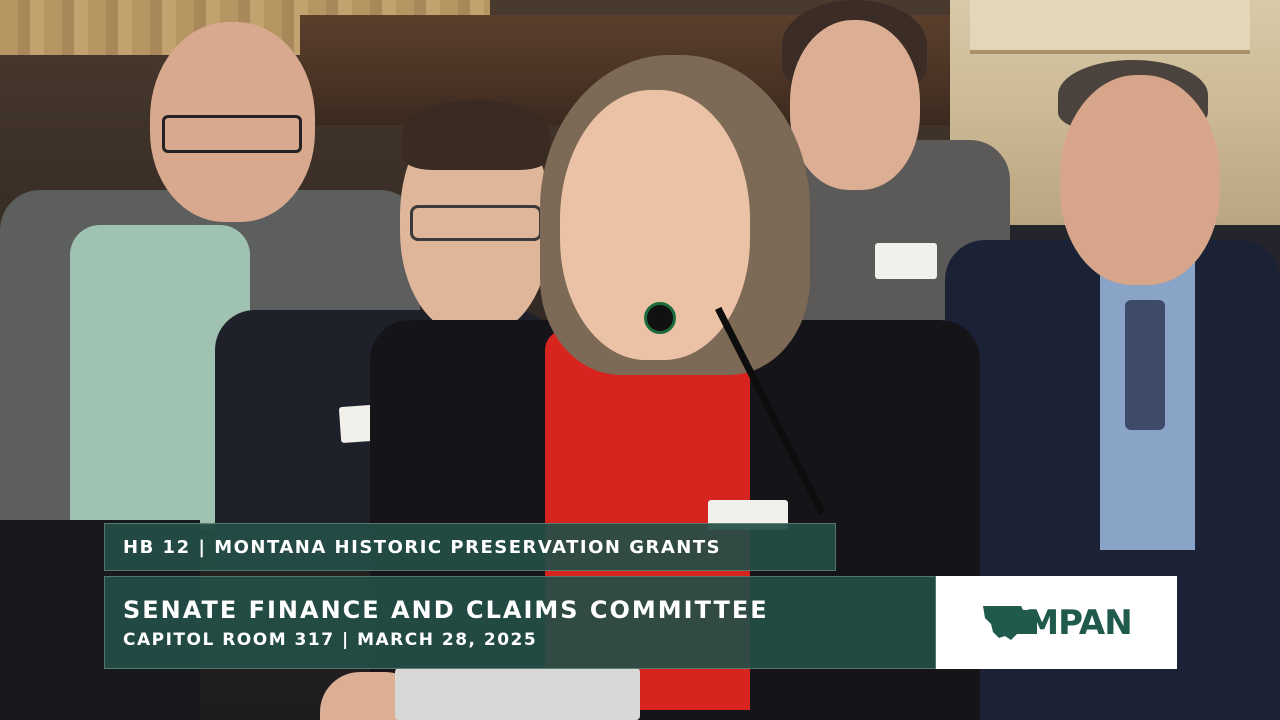 Image resolution: width=1280 pixels, height=720 pixels. I want to click on handout-paper, so click(517, 694).